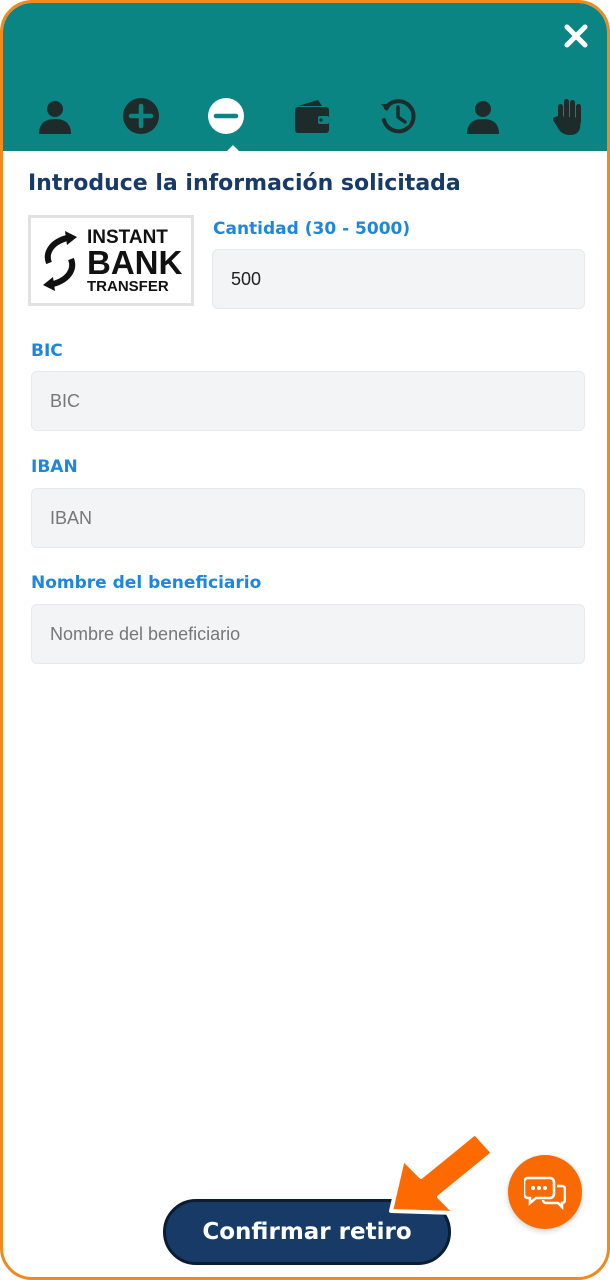 The image size is (610, 1280). I want to click on live-chat-button, so click(545, 1192).